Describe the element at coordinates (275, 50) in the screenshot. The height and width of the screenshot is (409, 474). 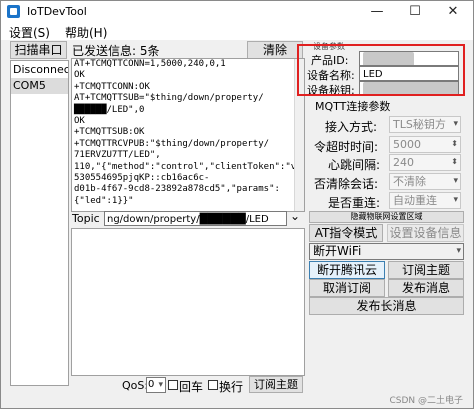
I see `clear-button: 清除` at that location.